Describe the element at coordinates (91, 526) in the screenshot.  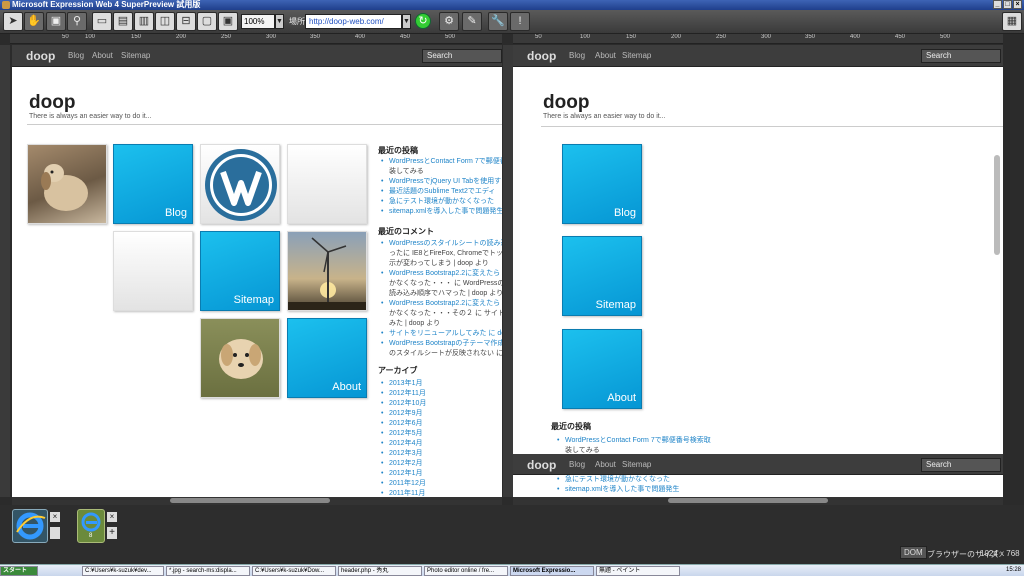
I see `ie8-browser-thumbnail: 8` at that location.